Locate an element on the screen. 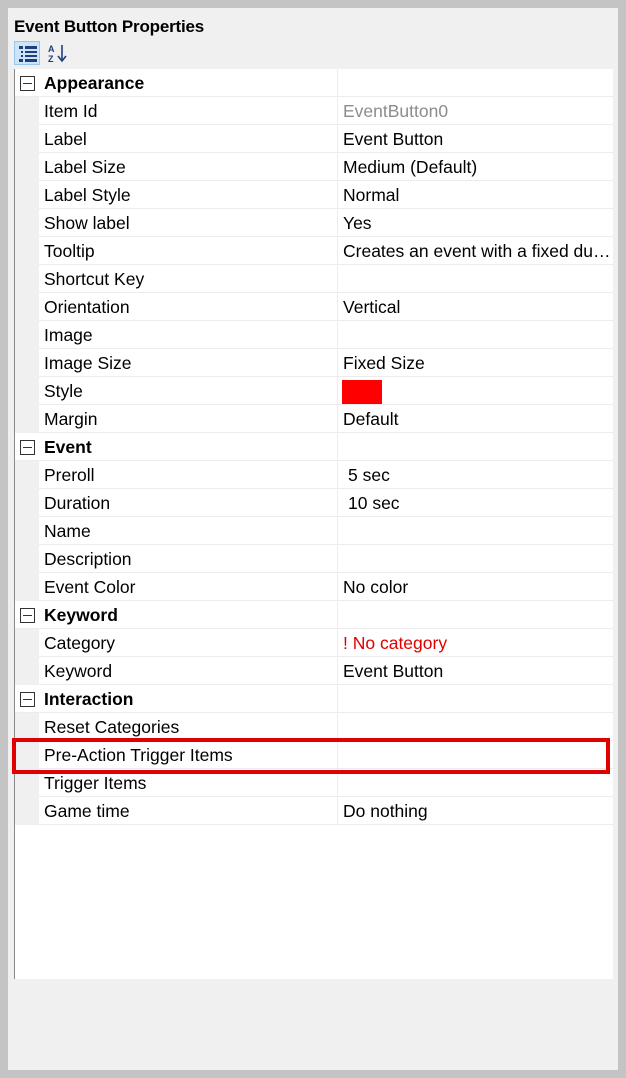 This screenshot has width=626, height=1078. property-row-name: Name is located at coordinates (314, 531).